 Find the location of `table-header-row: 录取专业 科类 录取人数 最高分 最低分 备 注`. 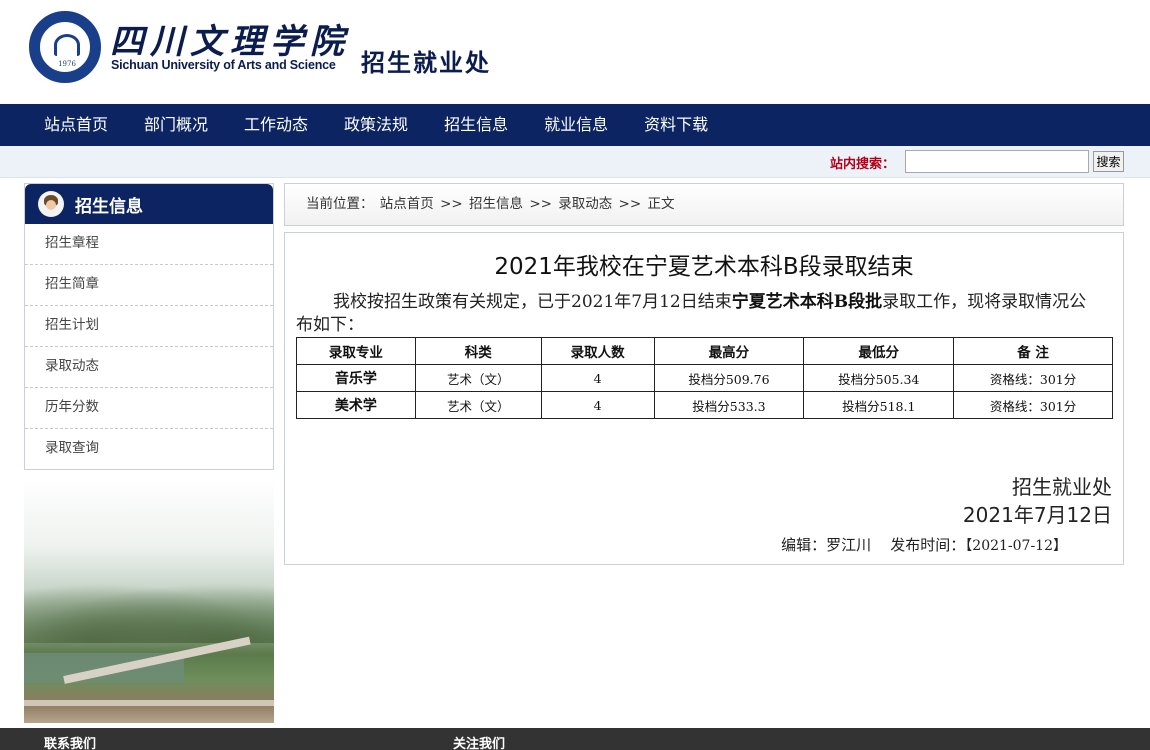

table-header-row: 录取专业 科类 录取人数 最高分 最低分 备 注 is located at coordinates (704, 351).